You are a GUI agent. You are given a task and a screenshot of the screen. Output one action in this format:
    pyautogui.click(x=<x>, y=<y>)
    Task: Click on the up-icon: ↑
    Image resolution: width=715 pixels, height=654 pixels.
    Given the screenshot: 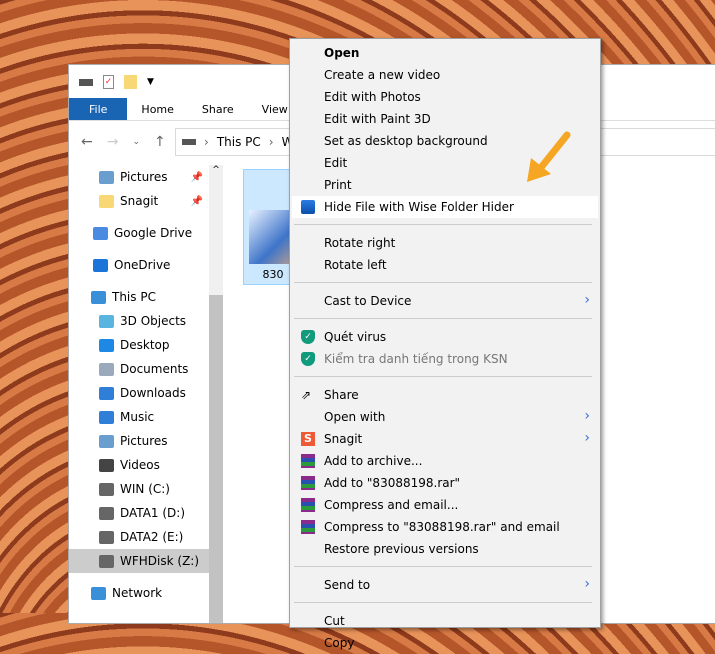 What is the action you would take?
    pyautogui.click(x=160, y=142)
    